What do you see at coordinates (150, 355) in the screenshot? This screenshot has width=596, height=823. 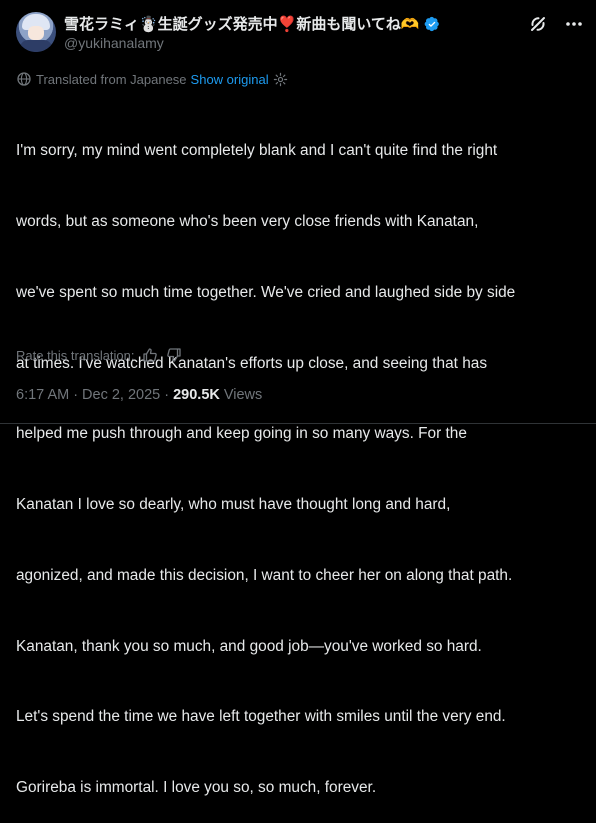 I see `thumbs-up-icon` at bounding box center [150, 355].